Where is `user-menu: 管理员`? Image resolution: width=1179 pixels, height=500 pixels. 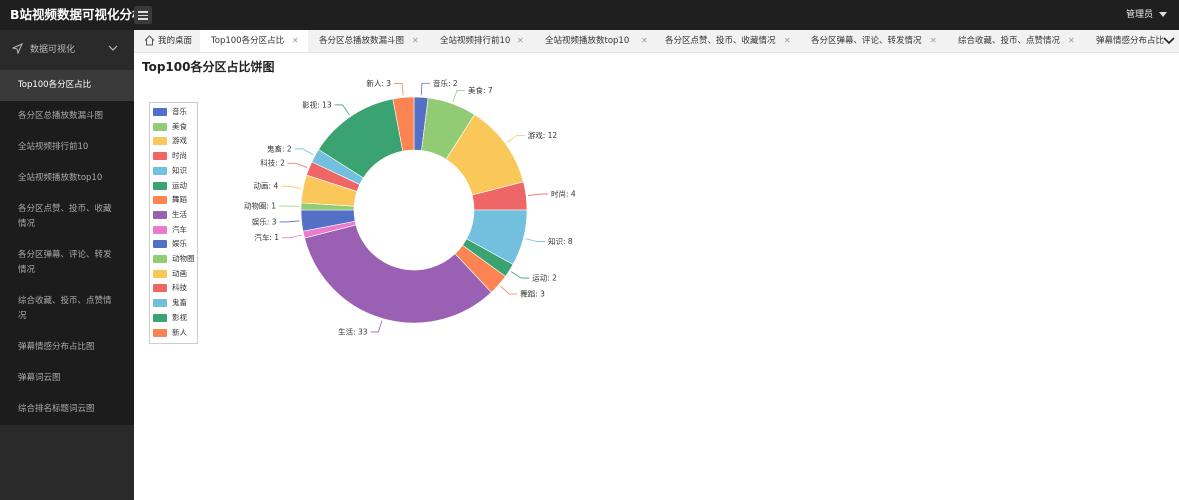 user-menu: 管理员 is located at coordinates (1146, 15).